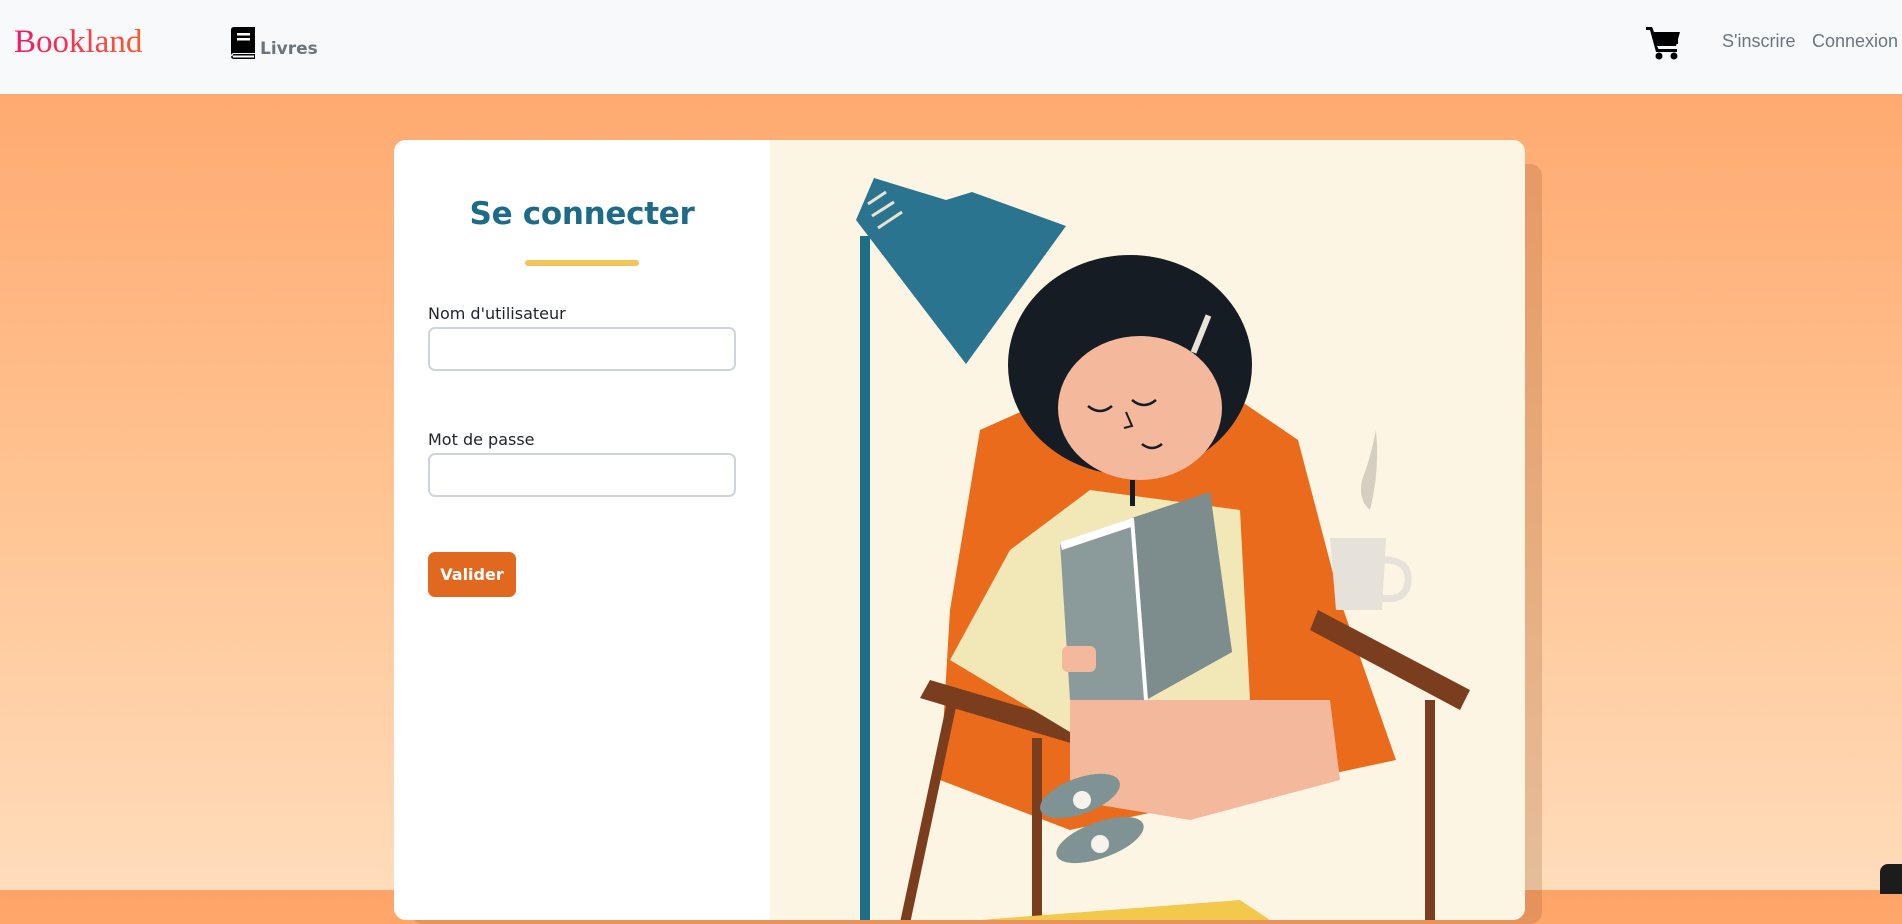 The height and width of the screenshot is (924, 1902). Describe the element at coordinates (1664, 42) in the screenshot. I see `shopping-cart-icon` at that location.